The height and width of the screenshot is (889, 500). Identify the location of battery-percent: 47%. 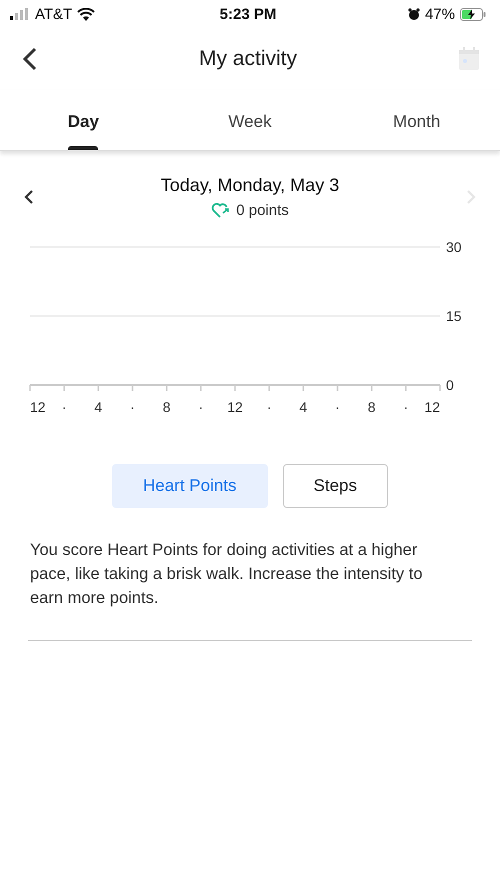
(439, 14).